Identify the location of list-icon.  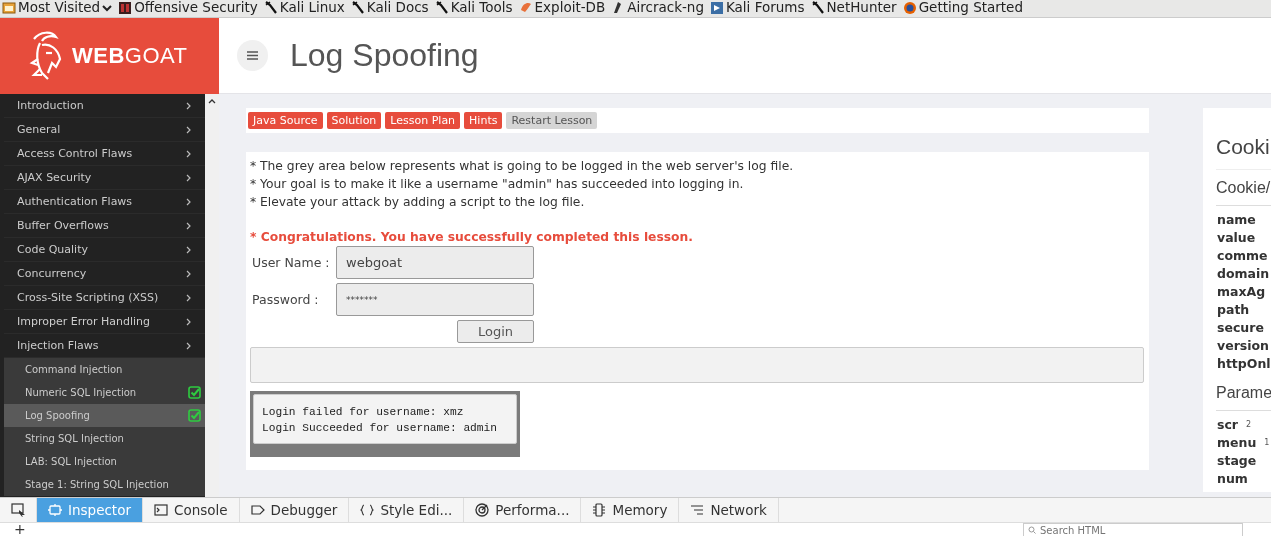
(697, 510).